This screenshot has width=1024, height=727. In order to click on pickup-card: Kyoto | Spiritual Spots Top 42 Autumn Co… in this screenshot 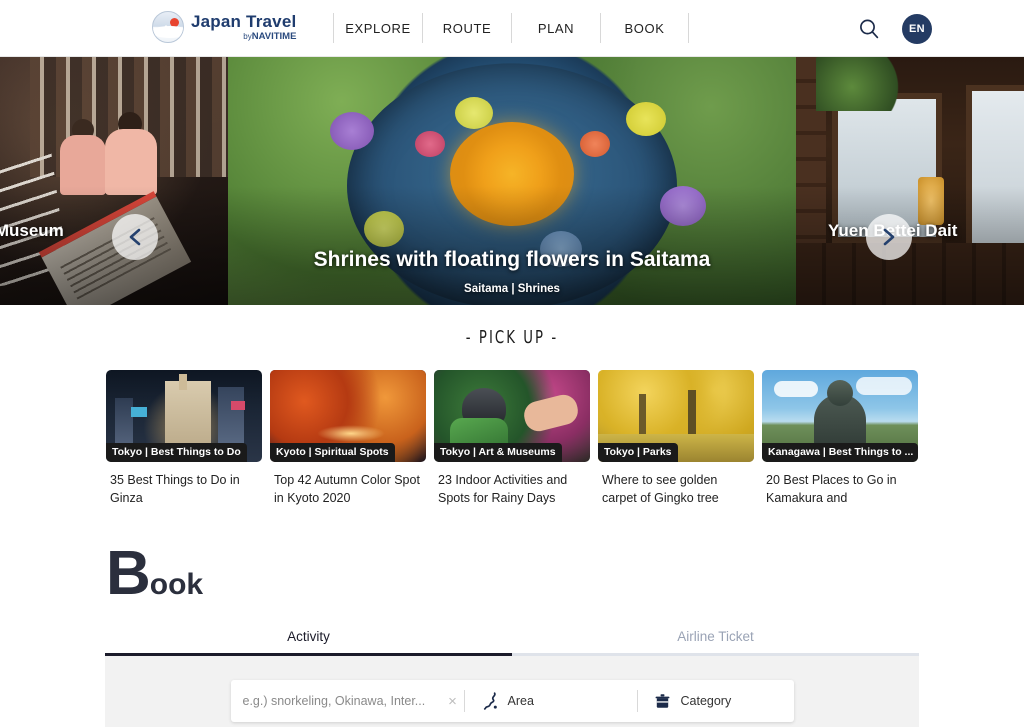, I will do `click(348, 438)`.